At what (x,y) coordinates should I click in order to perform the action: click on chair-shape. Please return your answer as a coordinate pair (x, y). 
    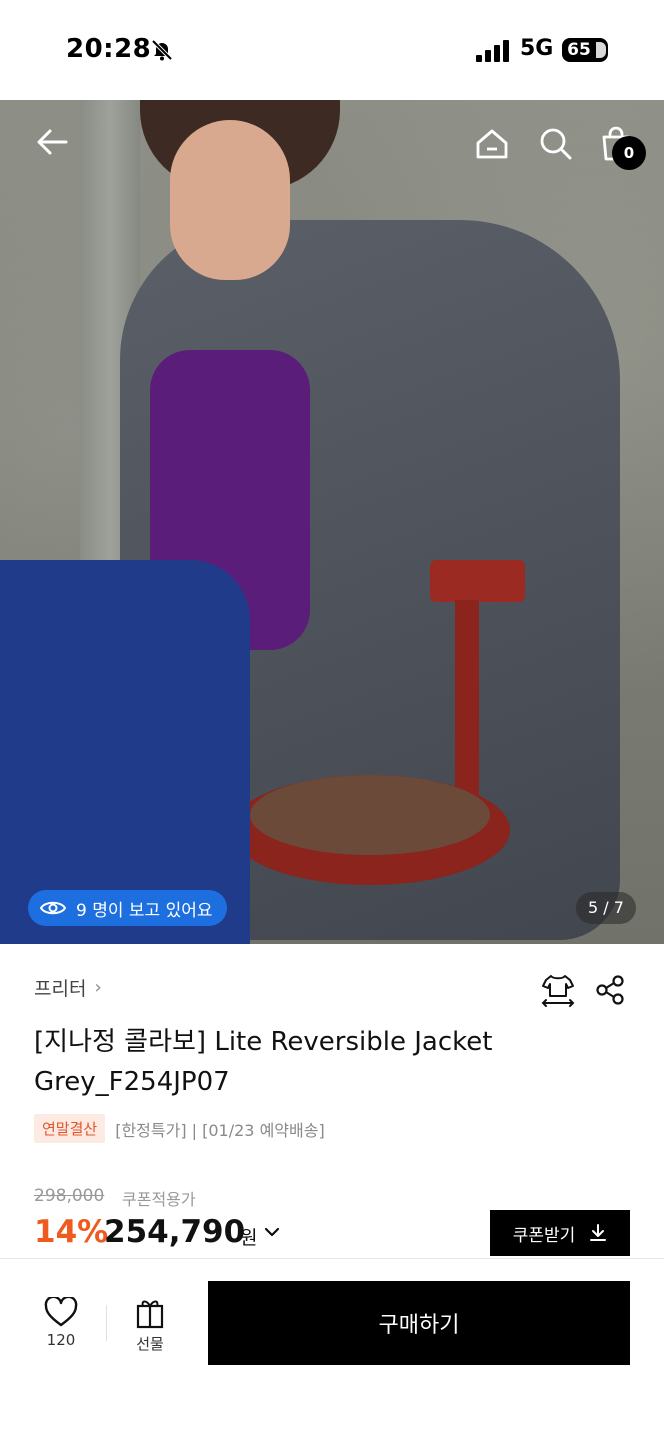
    Looking at the image, I should click on (387, 722).